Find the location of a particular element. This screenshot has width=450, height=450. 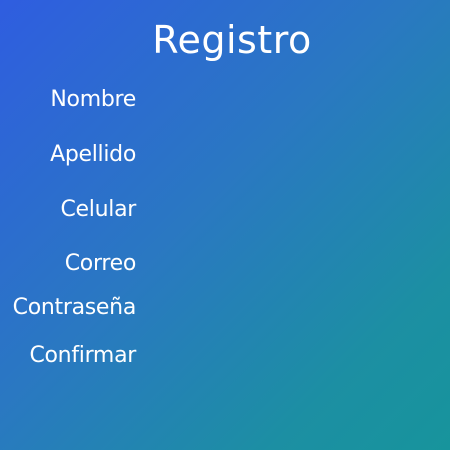

nombre-input is located at coordinates (285, 103).